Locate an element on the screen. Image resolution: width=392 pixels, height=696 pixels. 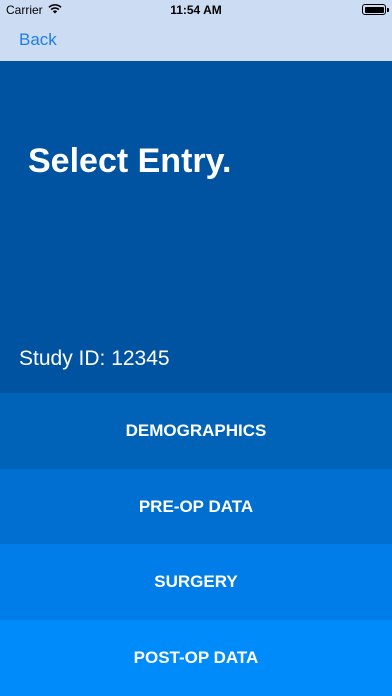
post-op-data-button: POST-OP DATA is located at coordinates (196, 658).